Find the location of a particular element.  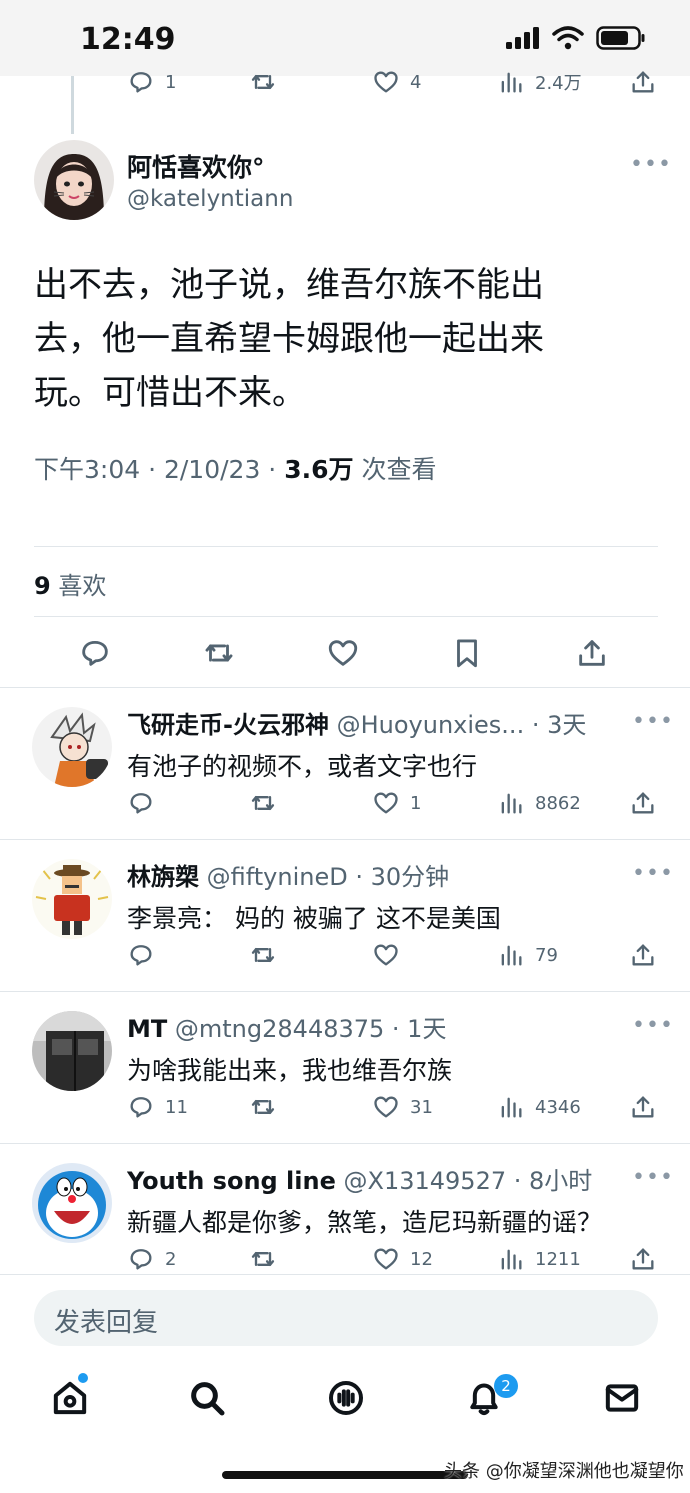

reply-header: 飞研走币-火云邪神 @Huoyunxies... · 3天 is located at coordinates (372, 722).